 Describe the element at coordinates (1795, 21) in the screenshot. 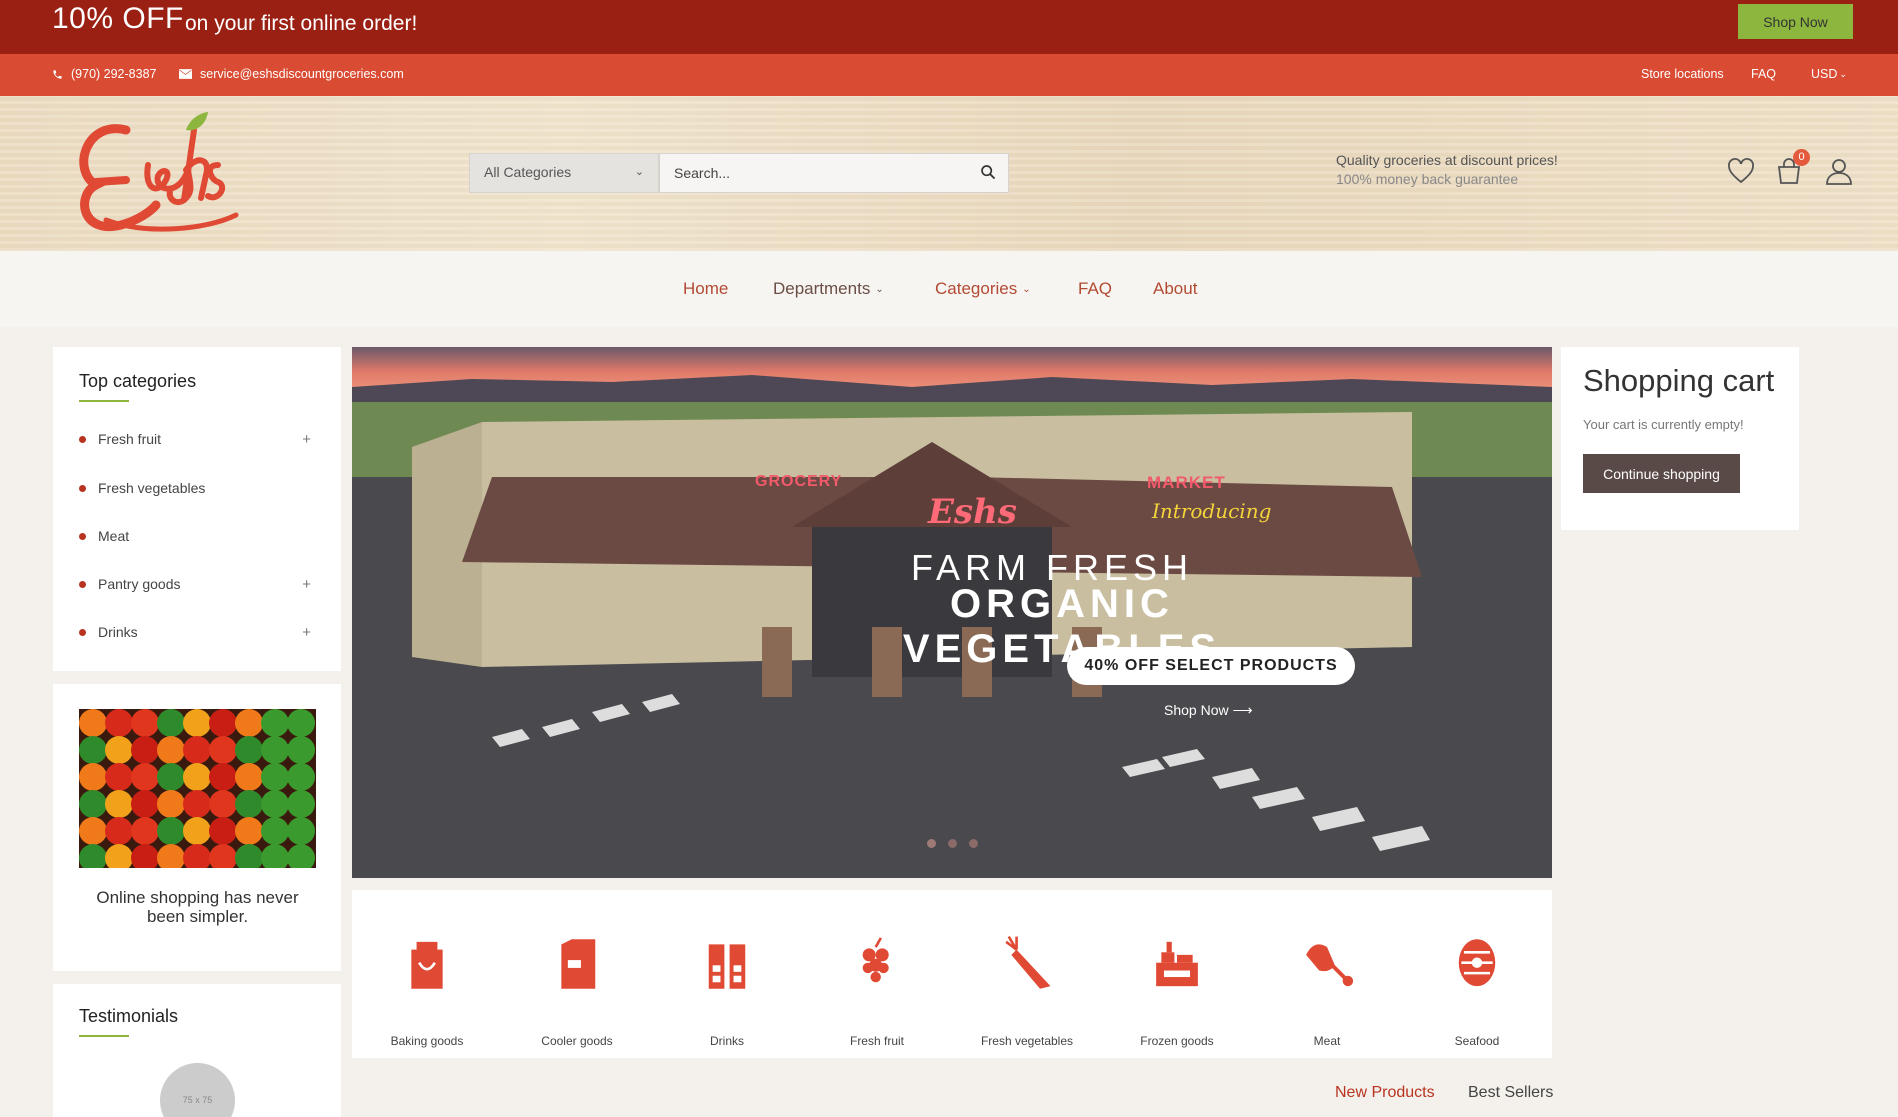

I see `promo-shop-now-button: Shop Now` at that location.